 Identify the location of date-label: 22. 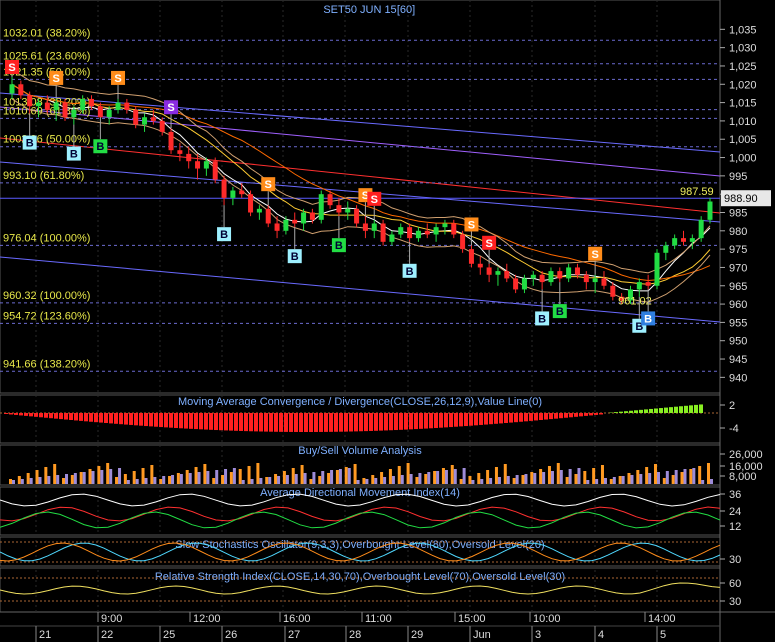
(107, 635).